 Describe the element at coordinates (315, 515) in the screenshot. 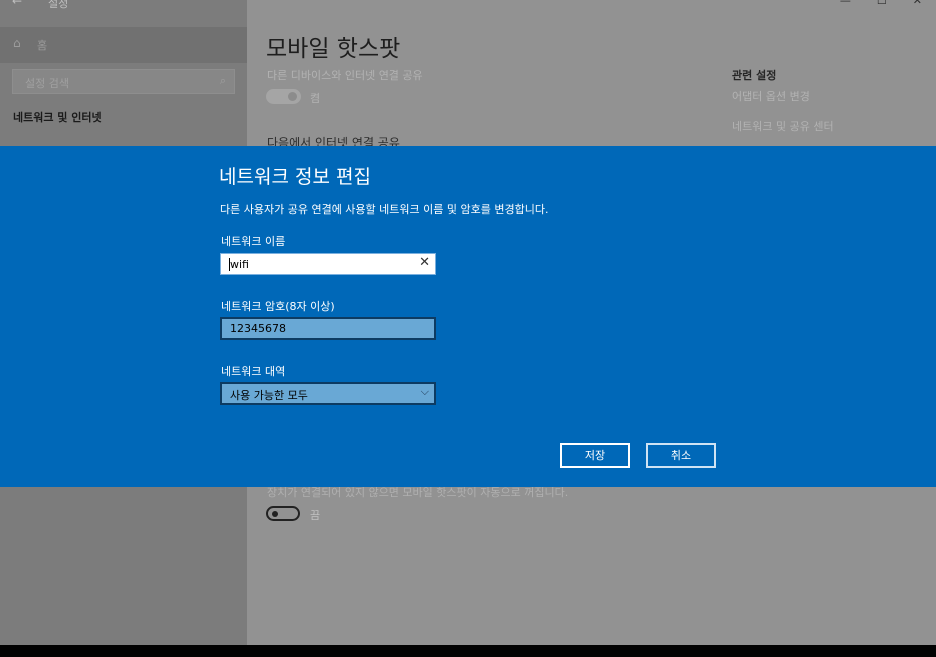

I see `auto-off-toggle-state: 끔` at that location.